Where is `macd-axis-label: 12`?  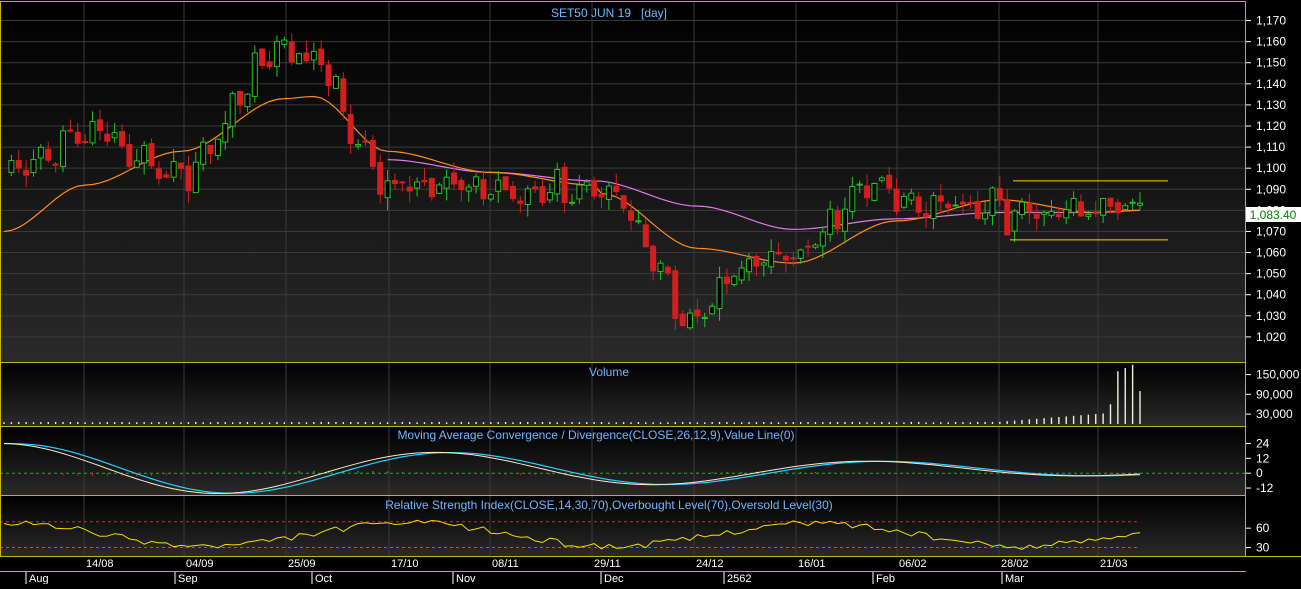
macd-axis-label: 12 is located at coordinates (1263, 458).